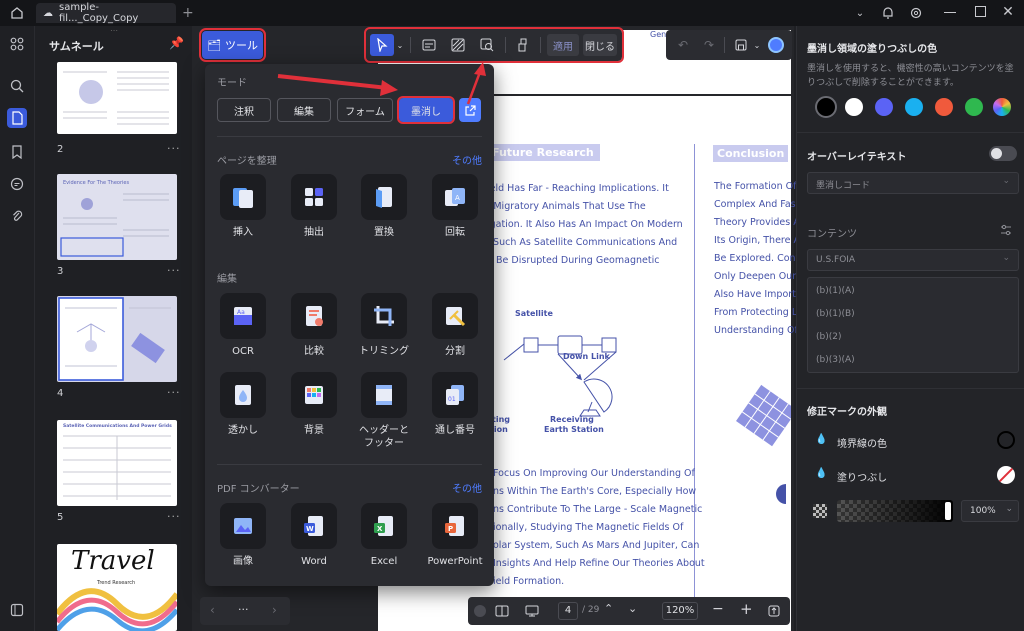 The height and width of the screenshot is (631, 1024). Describe the element at coordinates (1003, 153) in the screenshot. I see `overlay-text-toggle` at that location.